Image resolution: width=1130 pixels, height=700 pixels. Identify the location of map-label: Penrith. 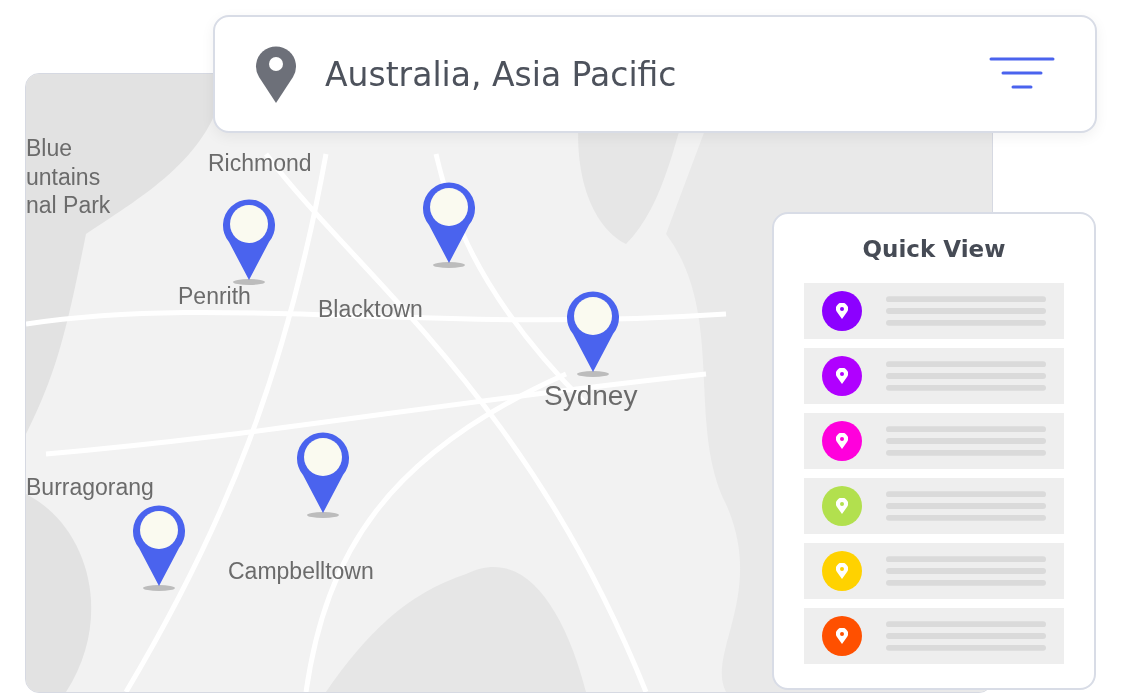
(214, 296).